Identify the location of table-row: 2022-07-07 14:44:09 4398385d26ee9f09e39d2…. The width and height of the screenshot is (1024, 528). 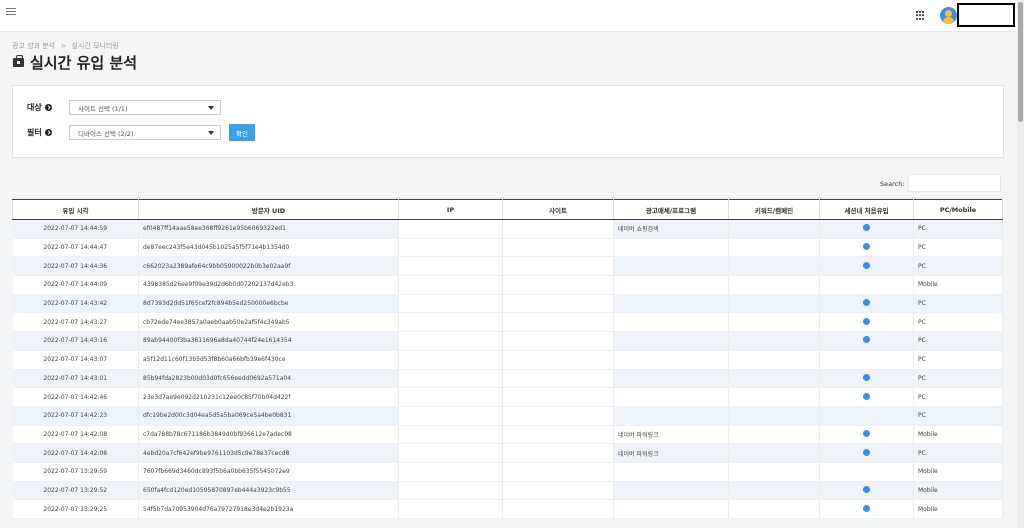
(507, 285).